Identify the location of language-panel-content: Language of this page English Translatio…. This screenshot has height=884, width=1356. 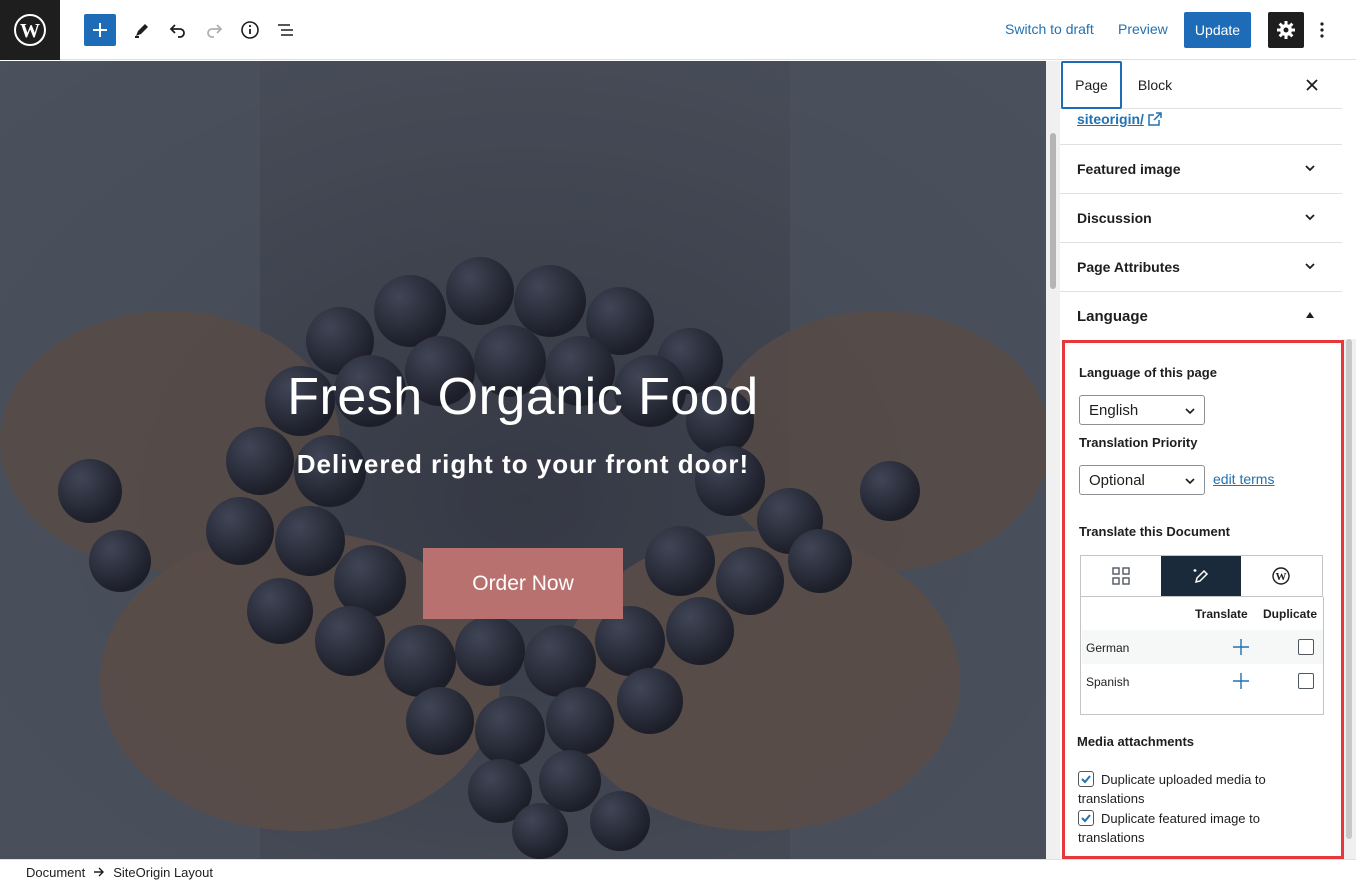
(1203, 599).